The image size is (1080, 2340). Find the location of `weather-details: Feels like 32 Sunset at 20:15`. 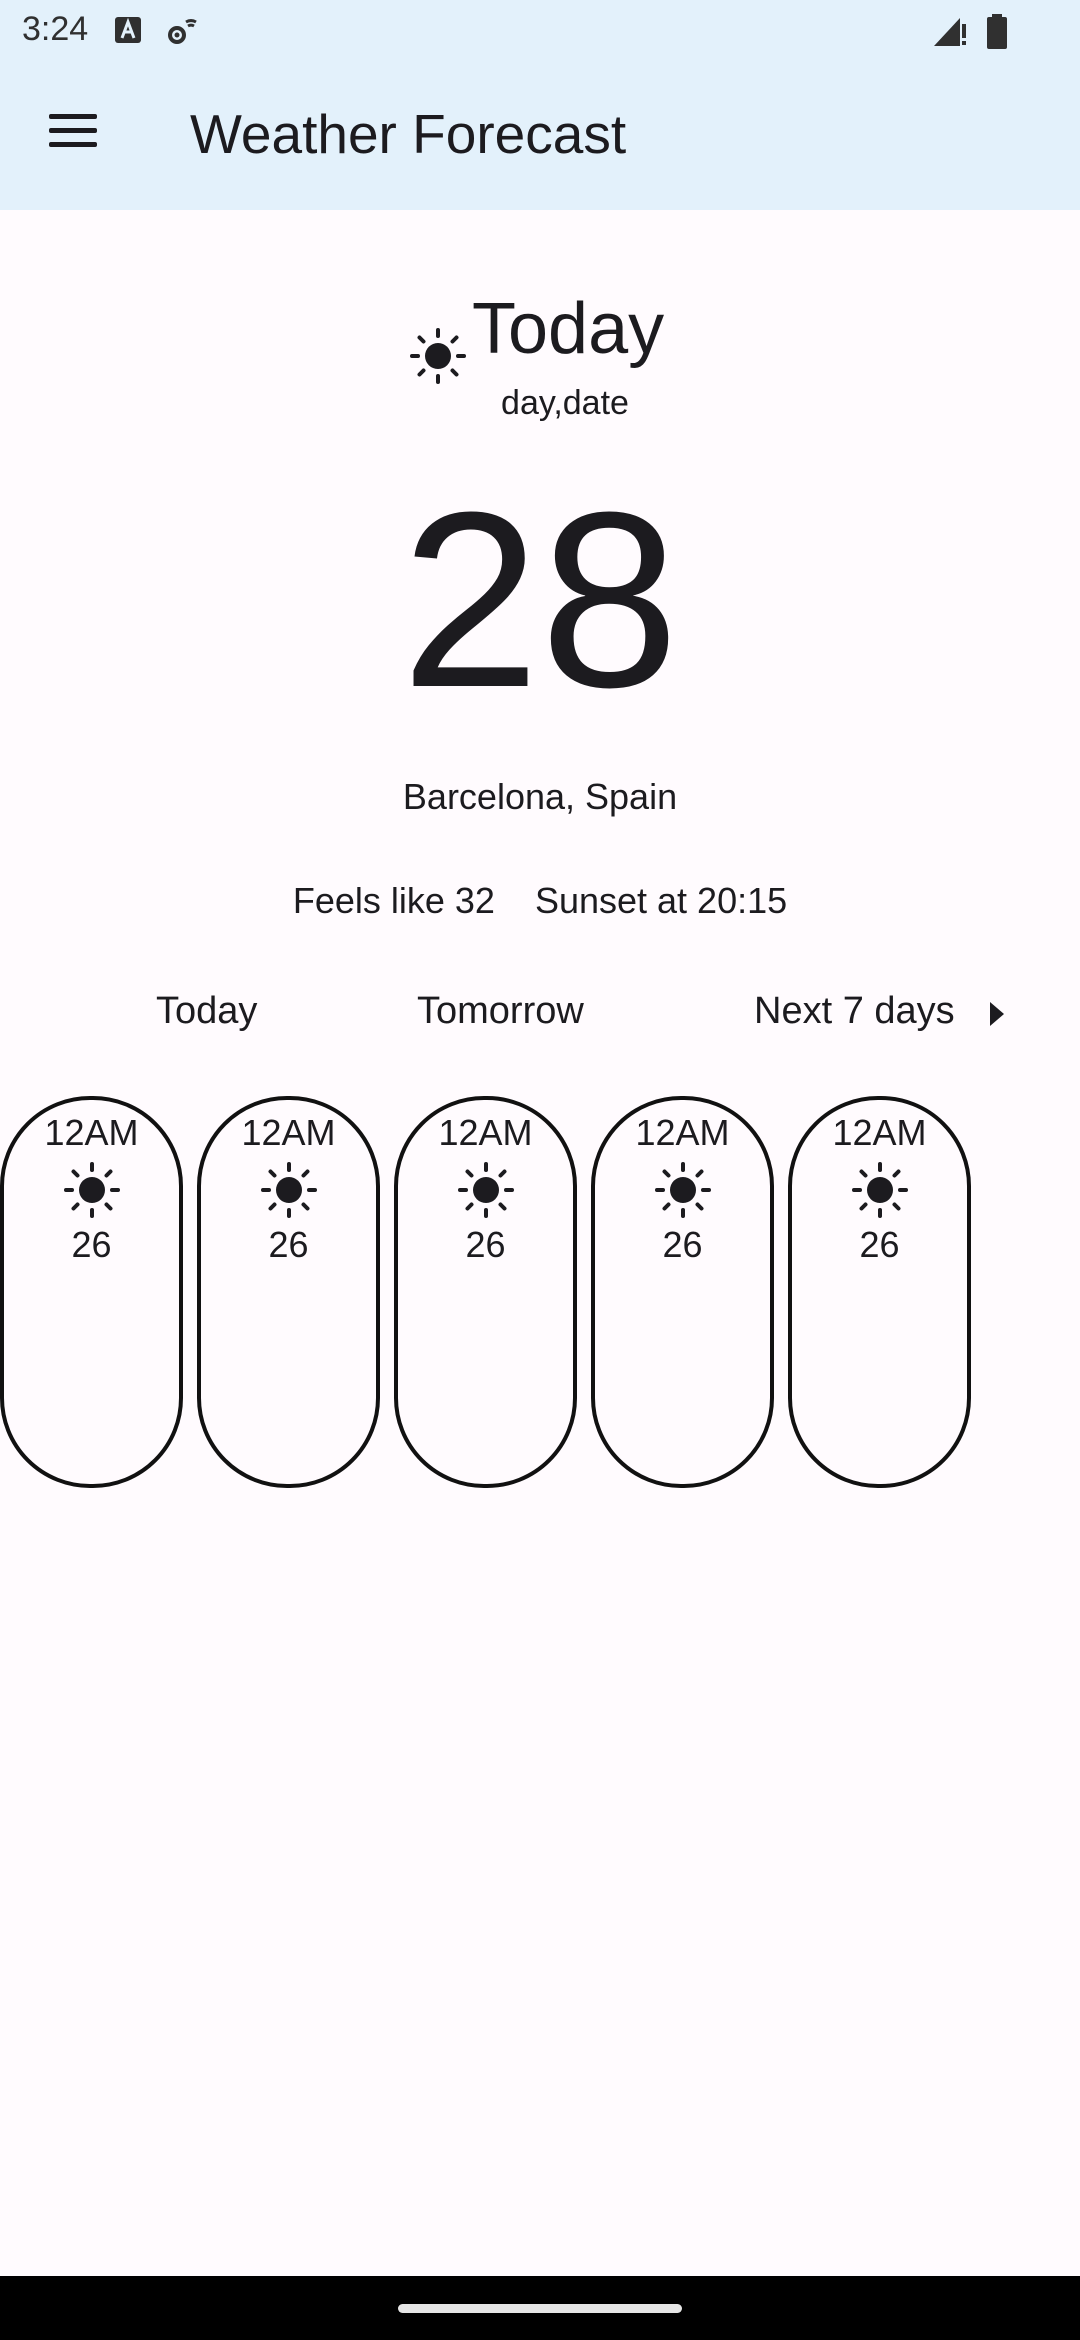

weather-details: Feels like 32 Sunset at 20:15 is located at coordinates (540, 901).